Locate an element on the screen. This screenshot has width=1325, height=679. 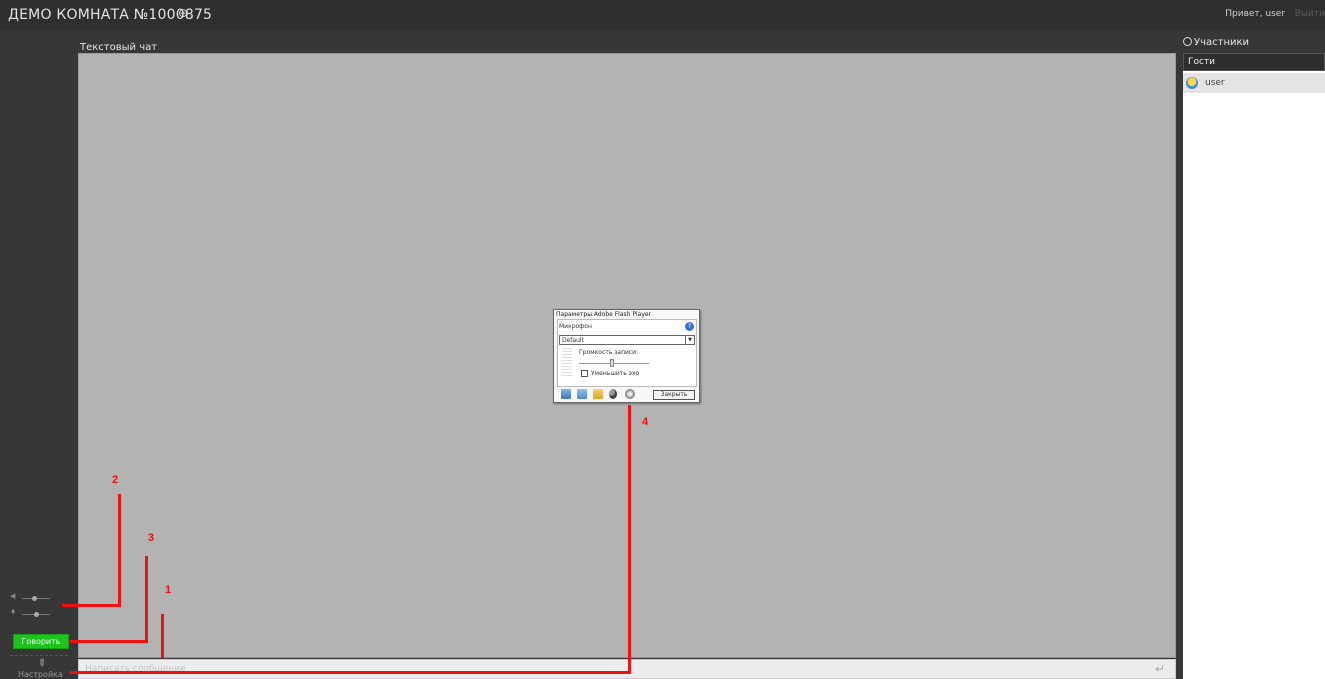
local-storage-icon is located at coordinates (598, 394).